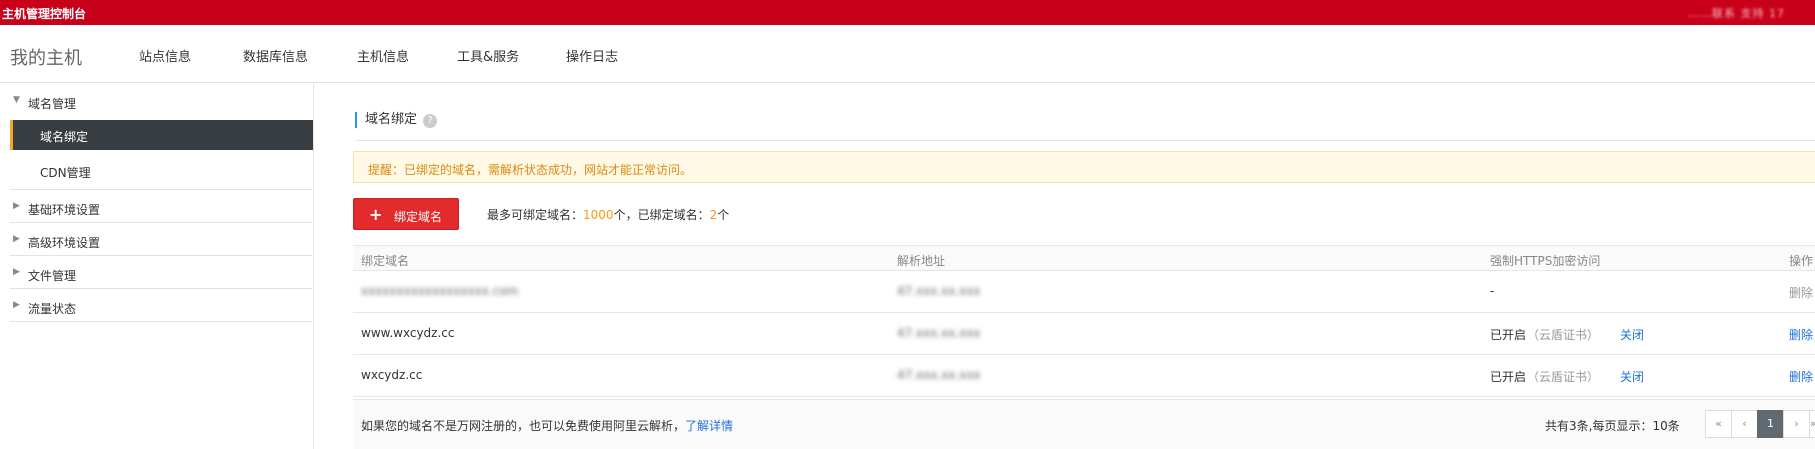  I want to click on bind-domain-button: + 绑定域名, so click(406, 214).